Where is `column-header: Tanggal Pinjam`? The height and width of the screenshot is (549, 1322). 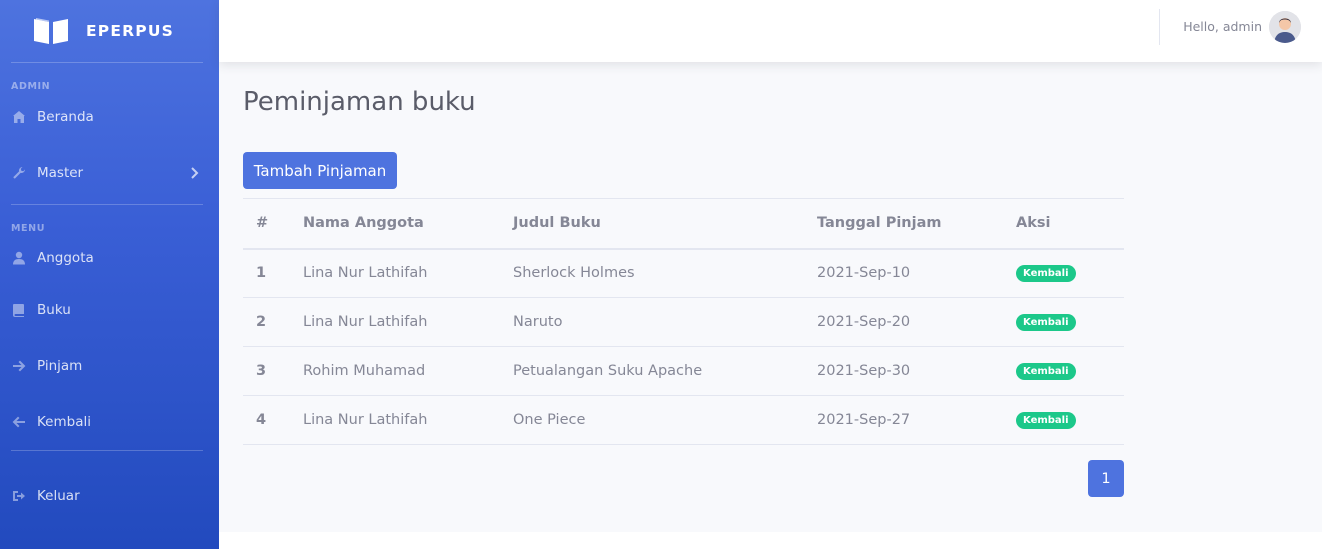
column-header: Tanggal Pinjam is located at coordinates (916, 224).